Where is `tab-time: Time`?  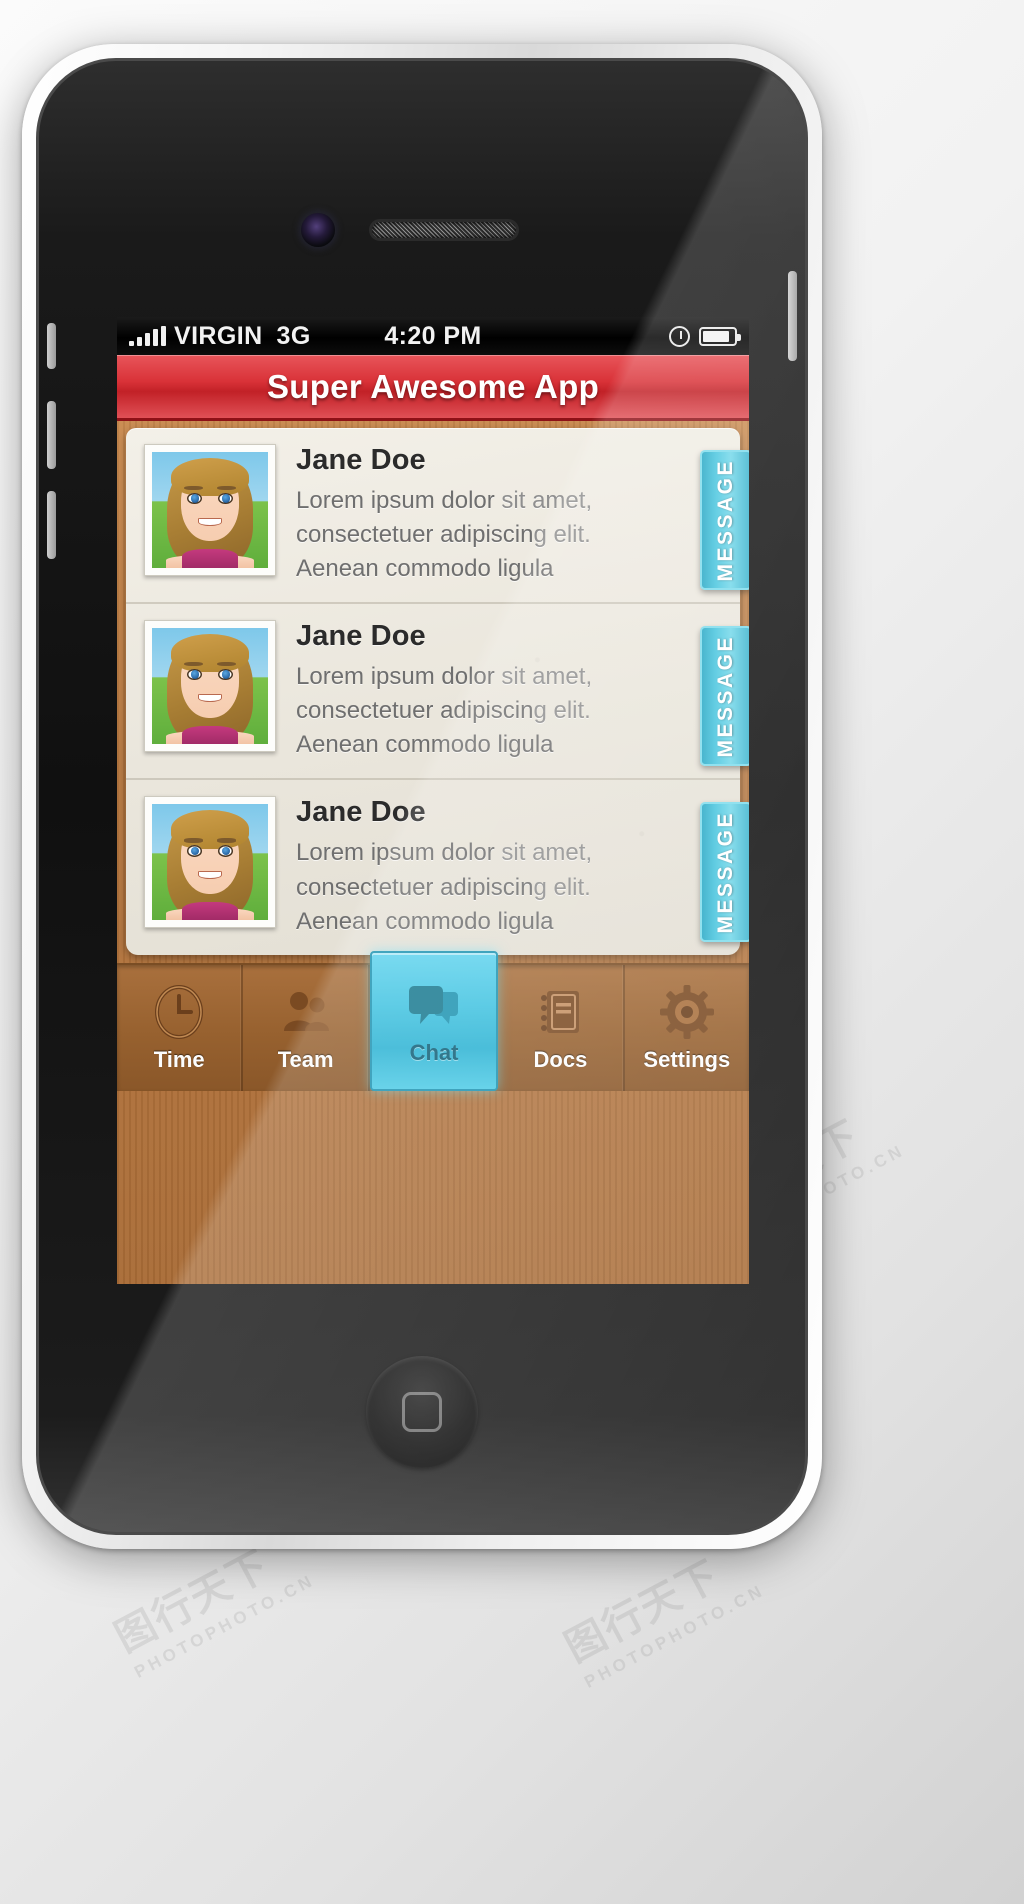 tab-time: Time is located at coordinates (180, 1027).